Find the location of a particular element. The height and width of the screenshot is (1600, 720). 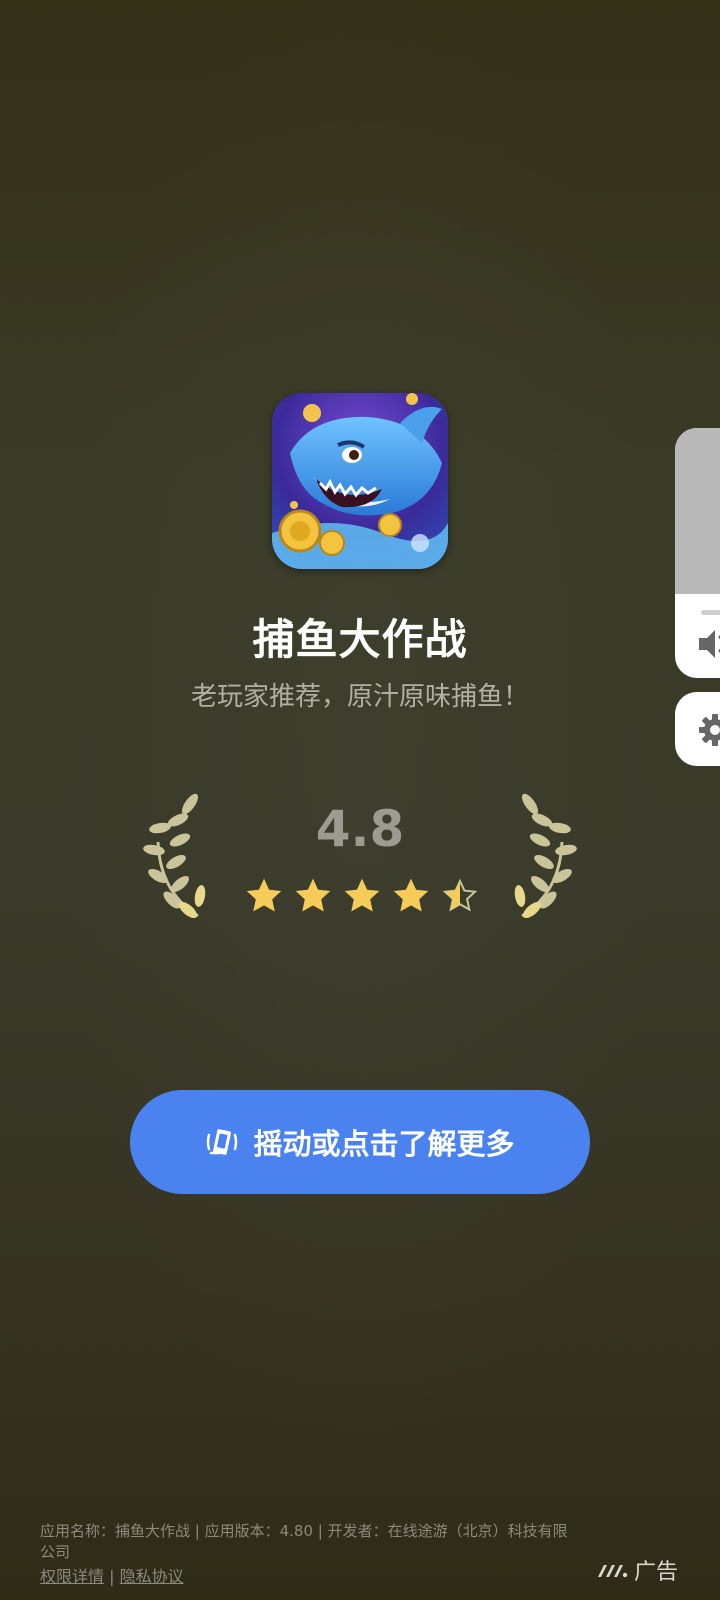

app-icon is located at coordinates (360, 481).